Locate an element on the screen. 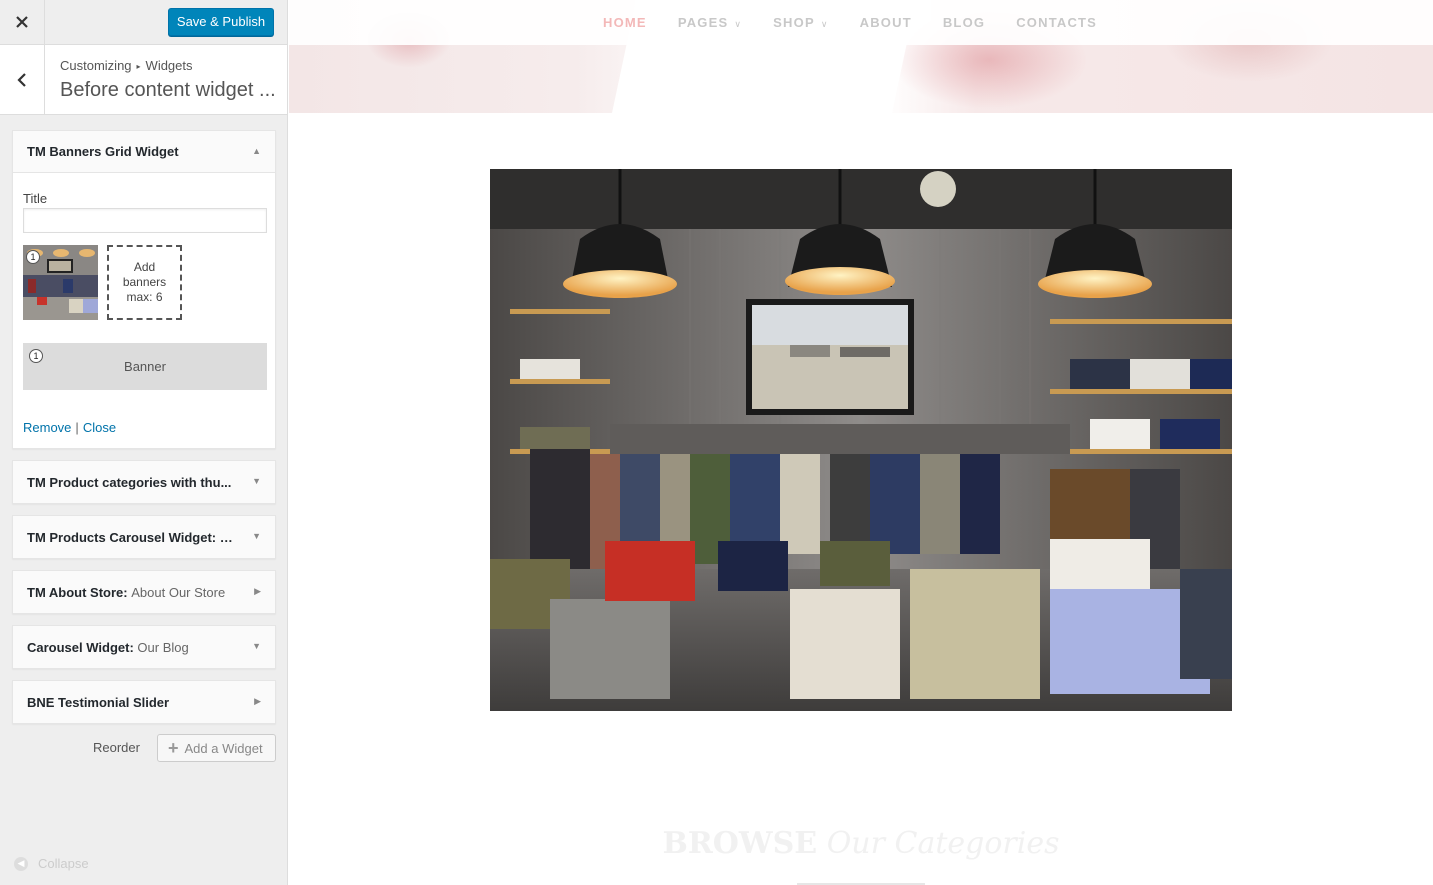 This screenshot has height=885, width=1433. widget-title: Carousel Widget: is located at coordinates (80, 647).